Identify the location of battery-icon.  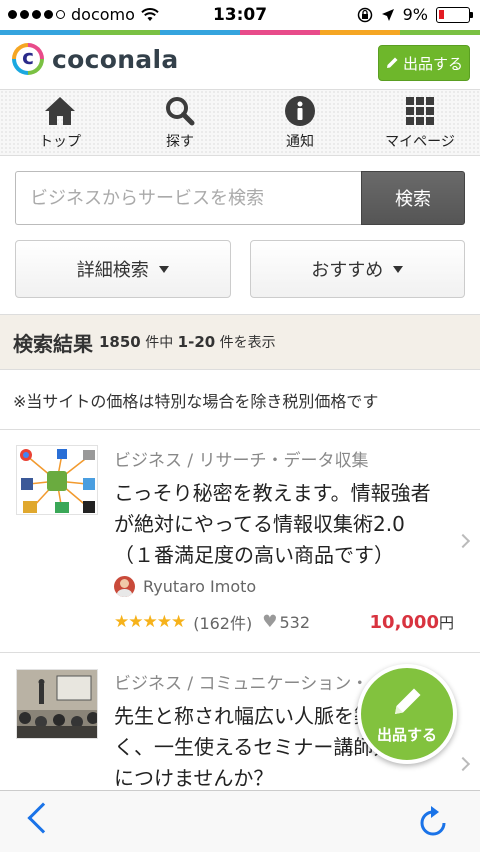
(454, 14).